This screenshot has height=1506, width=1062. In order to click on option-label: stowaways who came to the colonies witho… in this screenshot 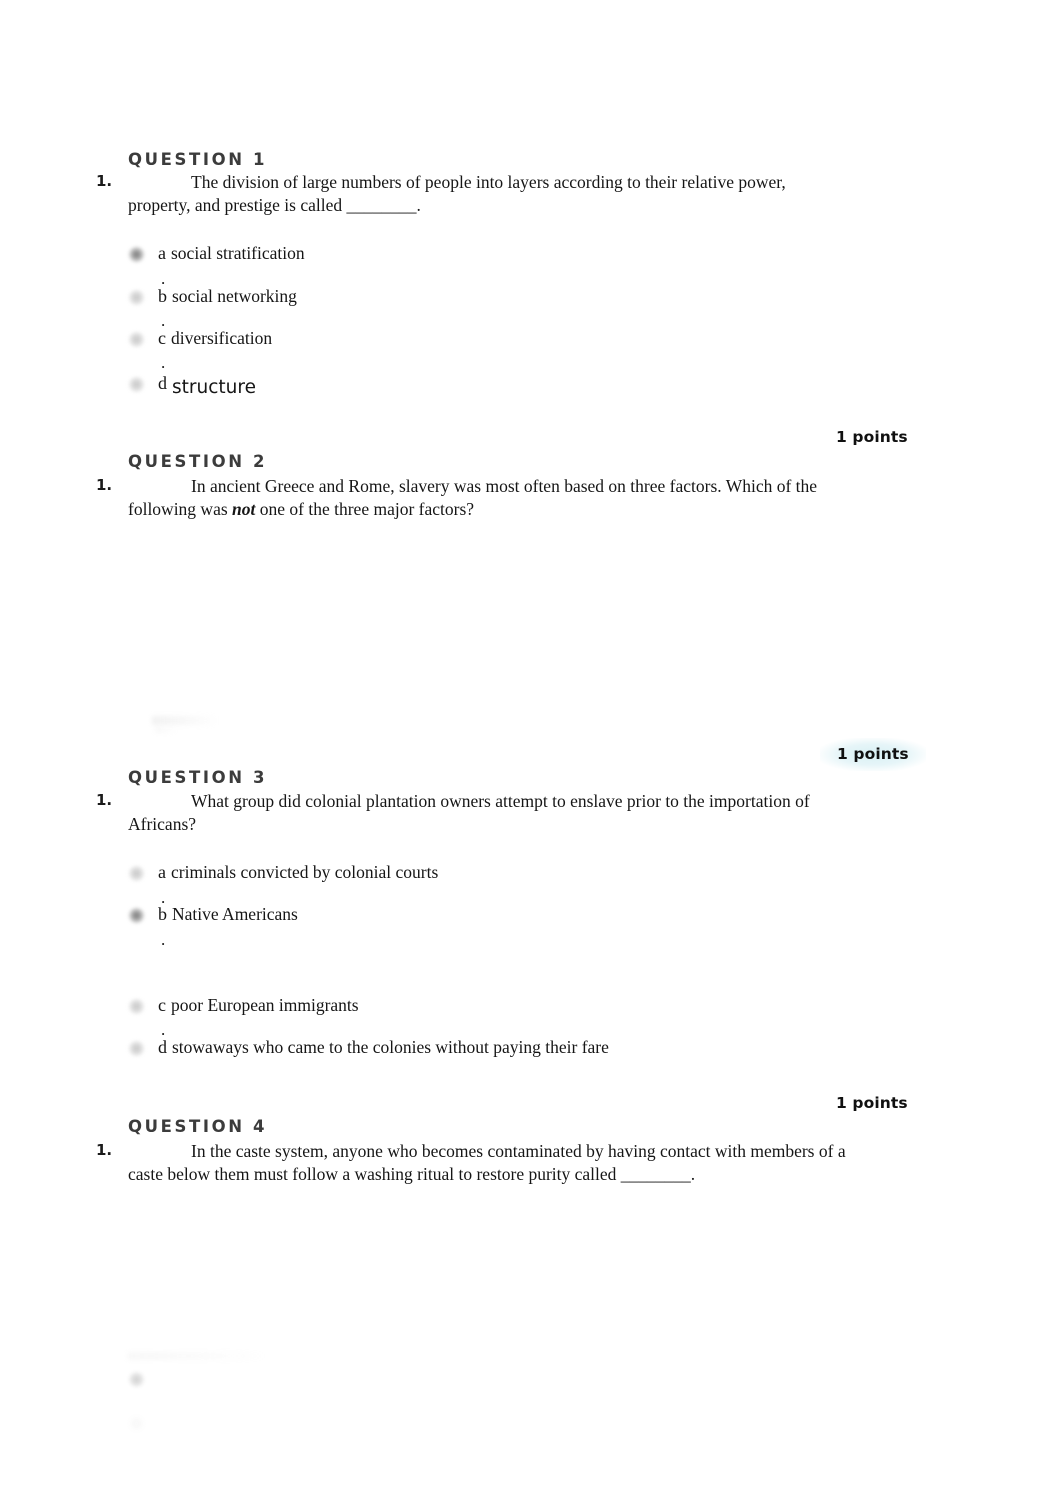, I will do `click(390, 1047)`.